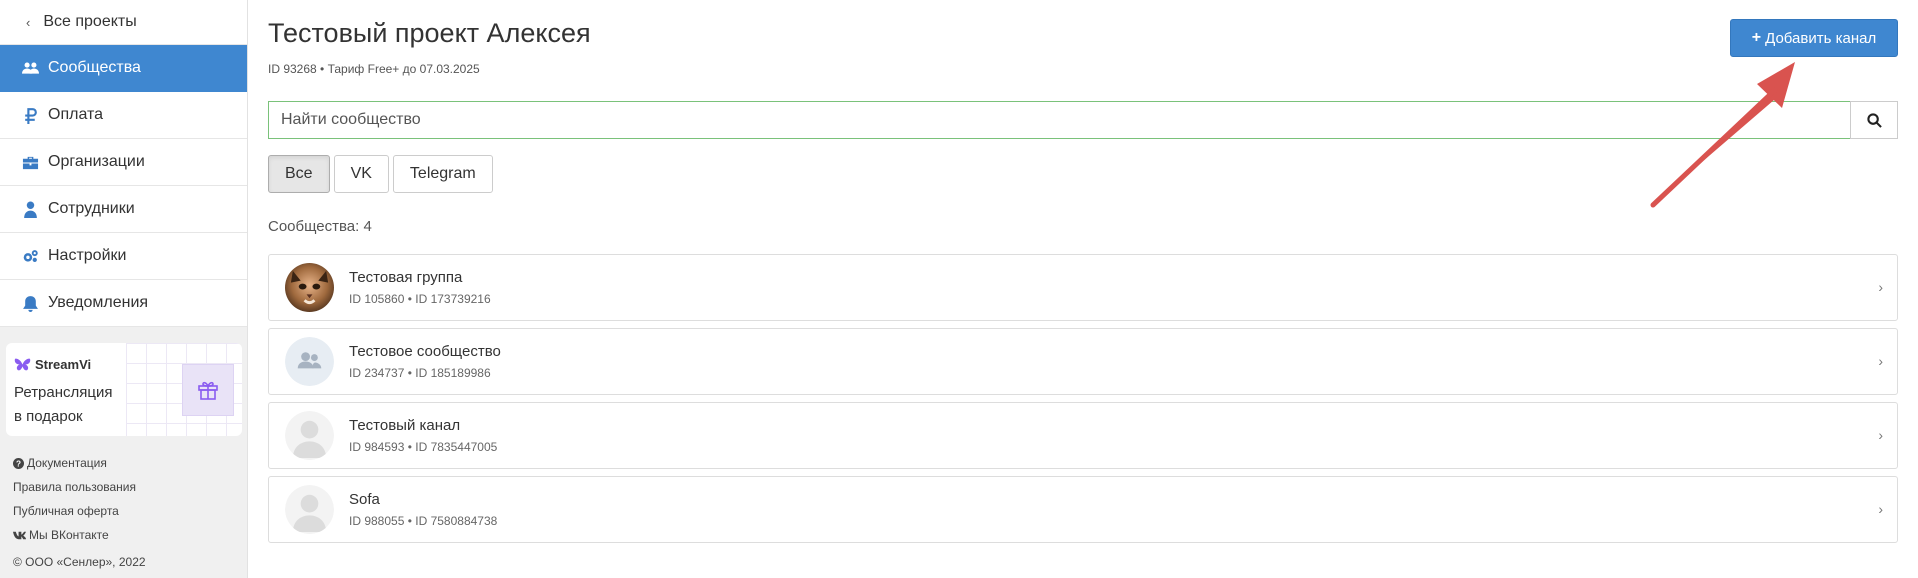 This screenshot has height=578, width=1918. I want to click on promo-text: Ретрансляция в подарок, so click(63, 404).